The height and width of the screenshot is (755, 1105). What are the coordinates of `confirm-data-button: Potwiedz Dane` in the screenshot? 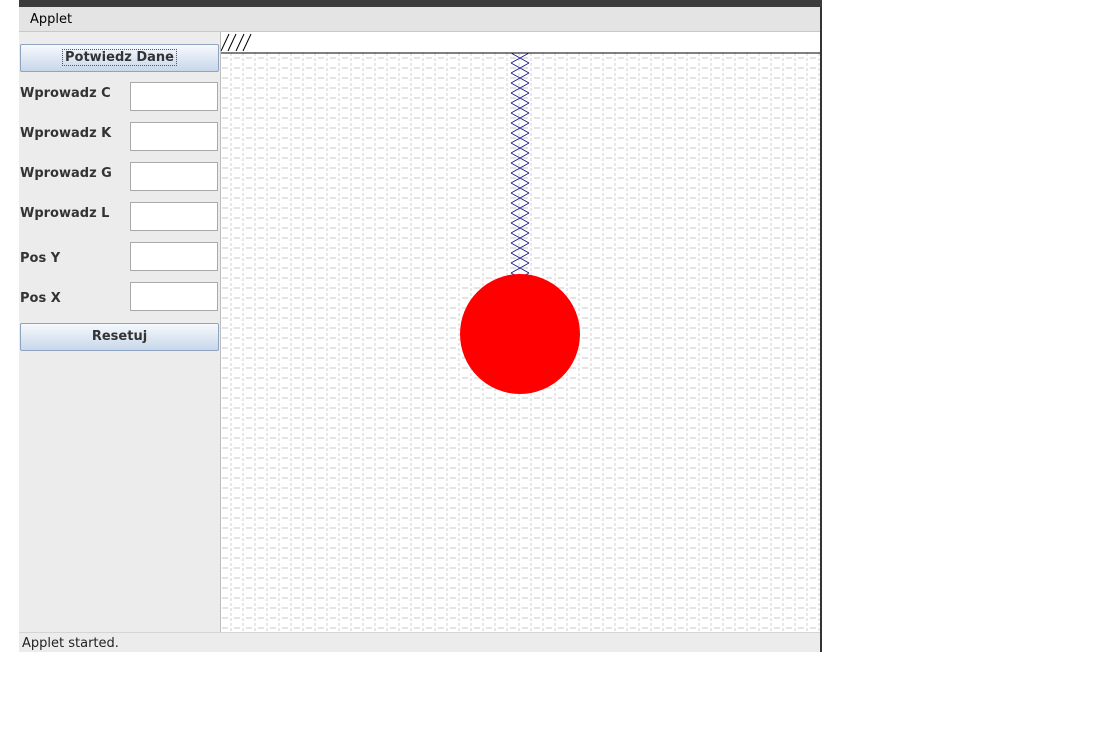 It's located at (119, 58).